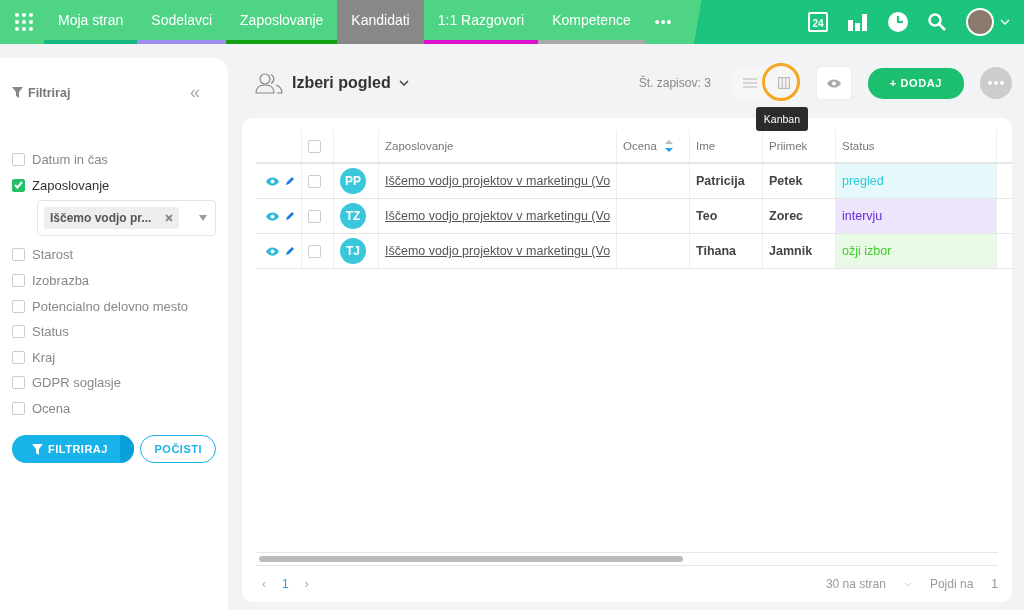 The width and height of the screenshot is (1024, 610). What do you see at coordinates (951, 584) in the screenshot?
I see `goto-label: Pojdi na` at bounding box center [951, 584].